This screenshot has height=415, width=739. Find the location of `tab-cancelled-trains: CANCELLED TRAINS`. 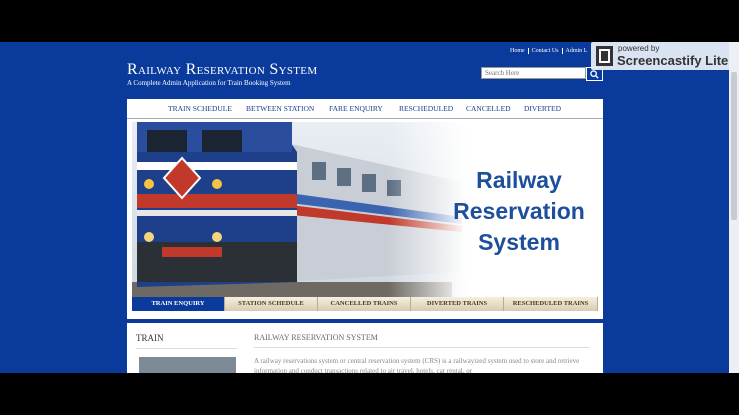

tab-cancelled-trains: CANCELLED TRAINS is located at coordinates (364, 304).